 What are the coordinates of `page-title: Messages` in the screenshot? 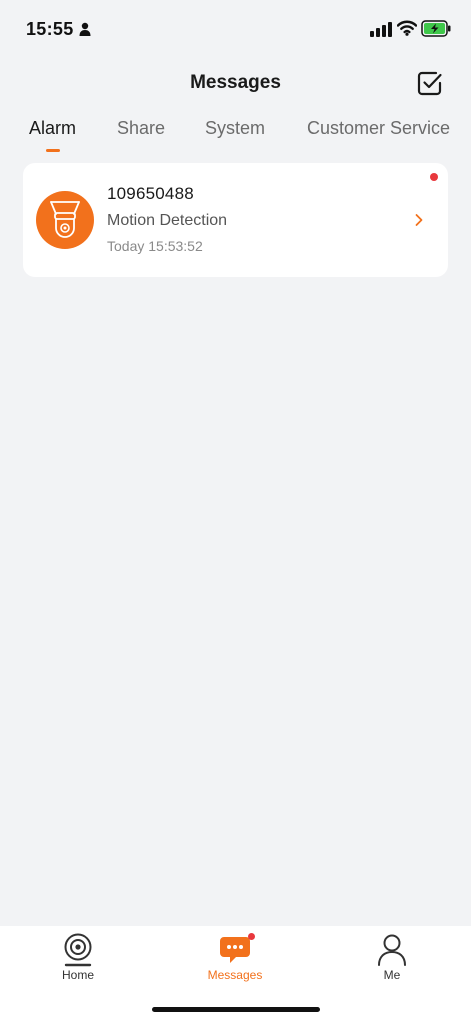 It's located at (235, 82).